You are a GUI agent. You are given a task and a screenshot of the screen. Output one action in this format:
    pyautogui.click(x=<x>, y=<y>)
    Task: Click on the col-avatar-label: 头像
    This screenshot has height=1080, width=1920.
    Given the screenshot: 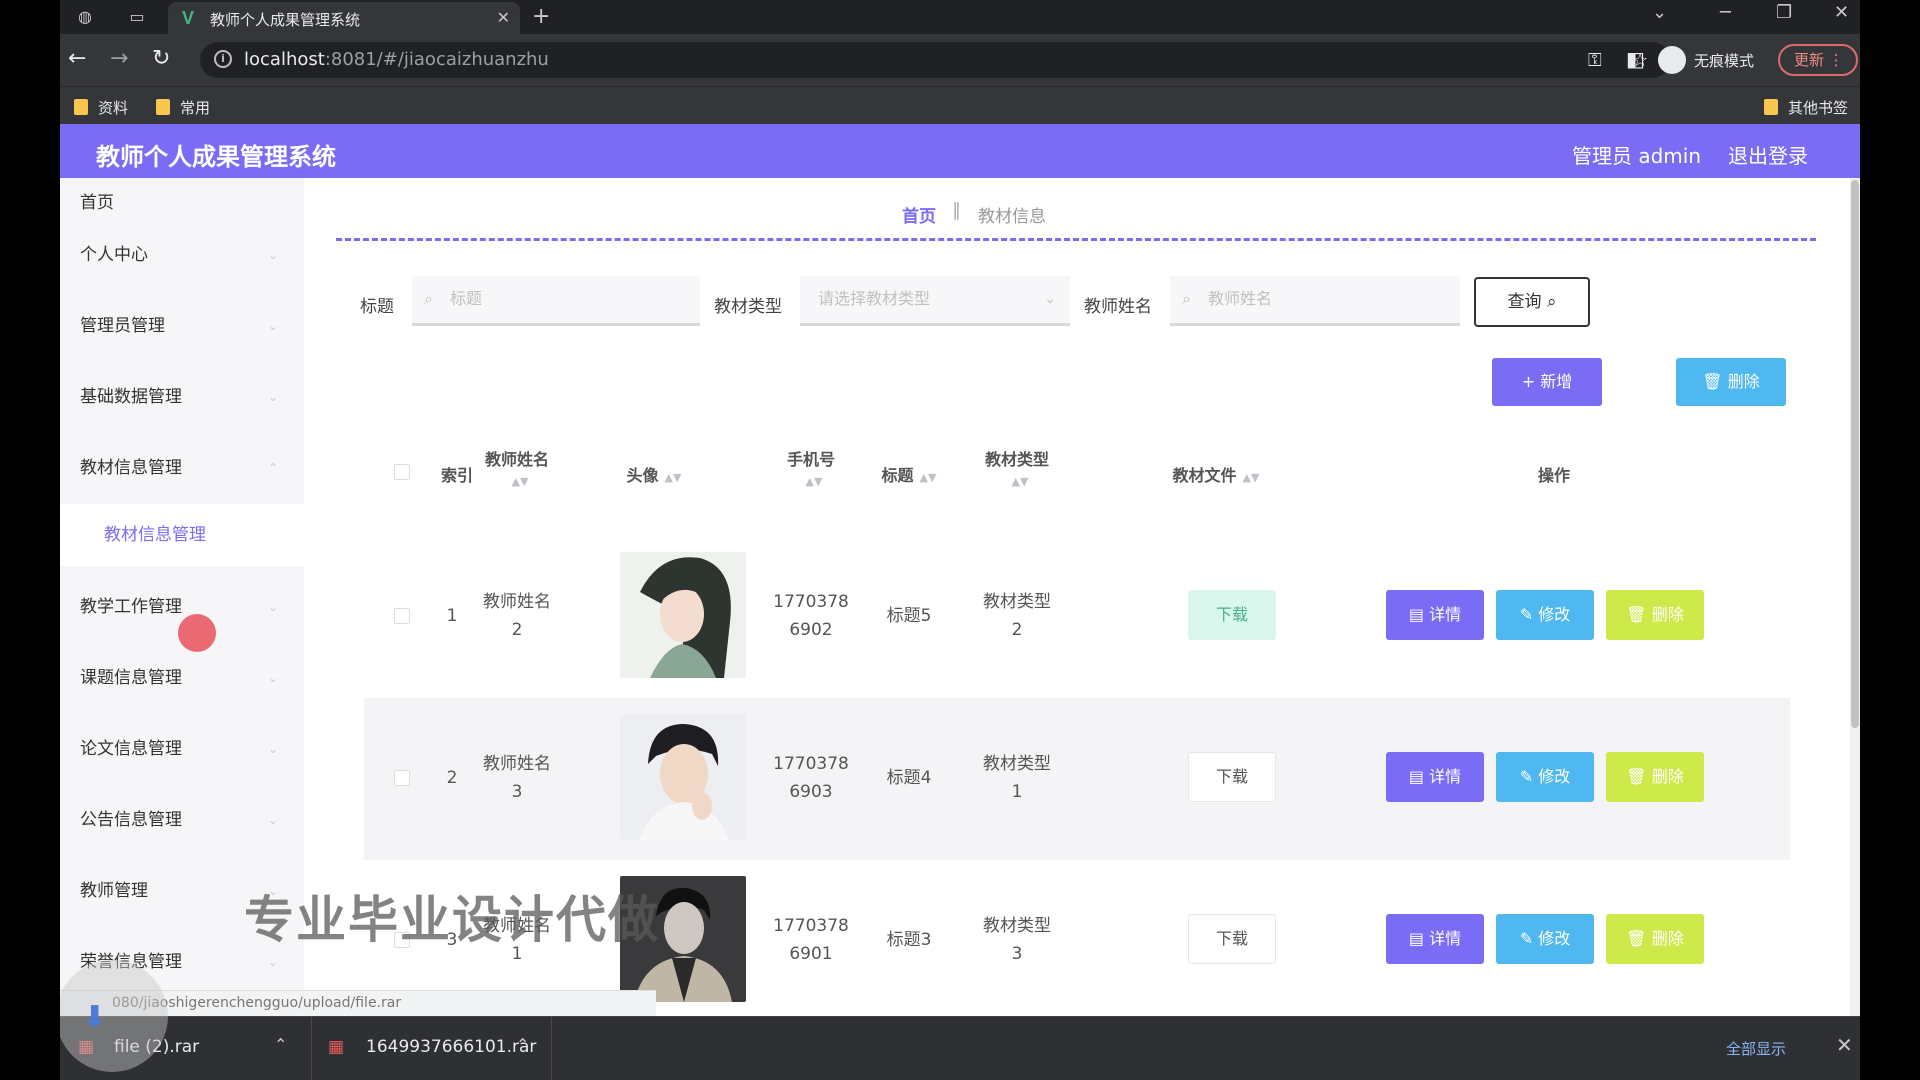 What is the action you would take?
    pyautogui.click(x=642, y=475)
    